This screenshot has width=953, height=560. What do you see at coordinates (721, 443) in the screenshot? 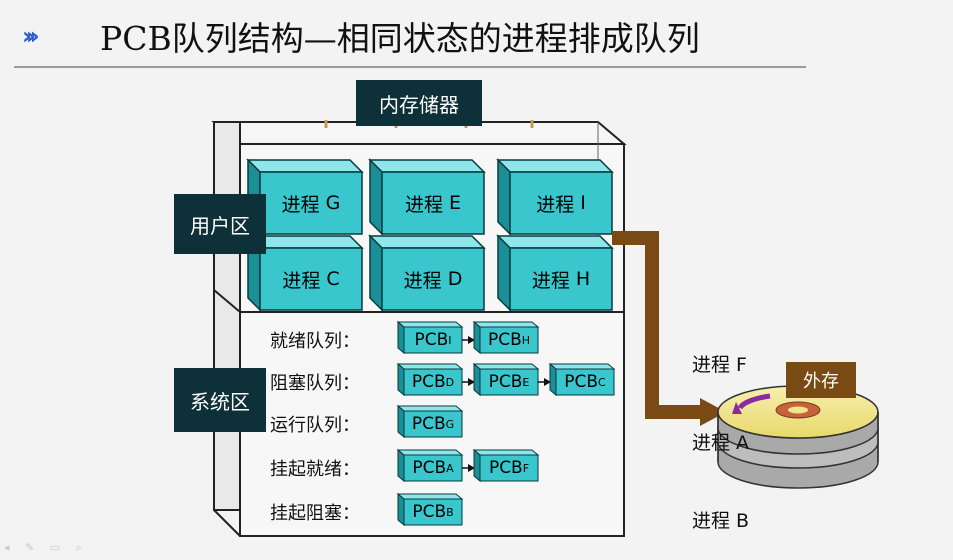
I see `external-process-item: 进程 A` at bounding box center [721, 443].